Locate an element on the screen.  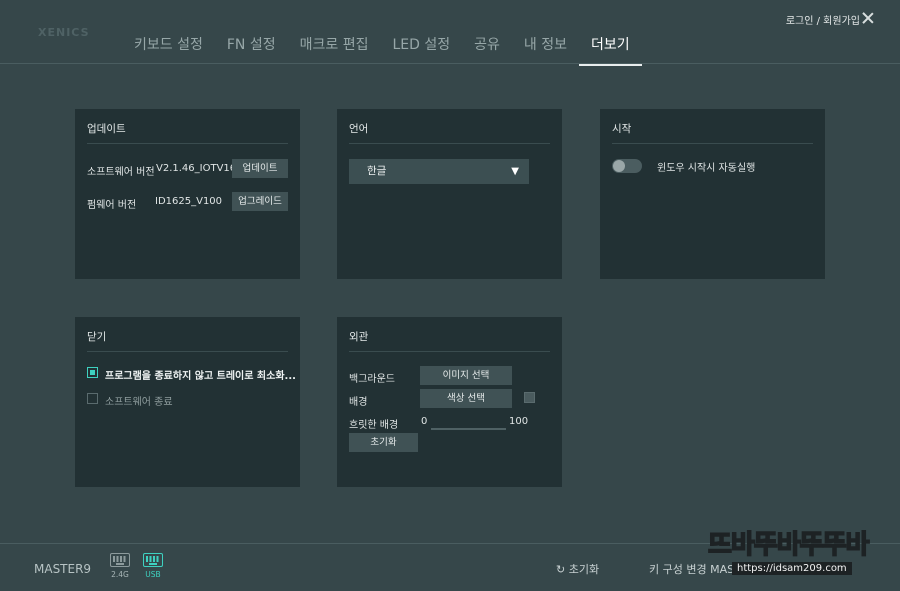
panel-title: 언어 is located at coordinates (449, 132).